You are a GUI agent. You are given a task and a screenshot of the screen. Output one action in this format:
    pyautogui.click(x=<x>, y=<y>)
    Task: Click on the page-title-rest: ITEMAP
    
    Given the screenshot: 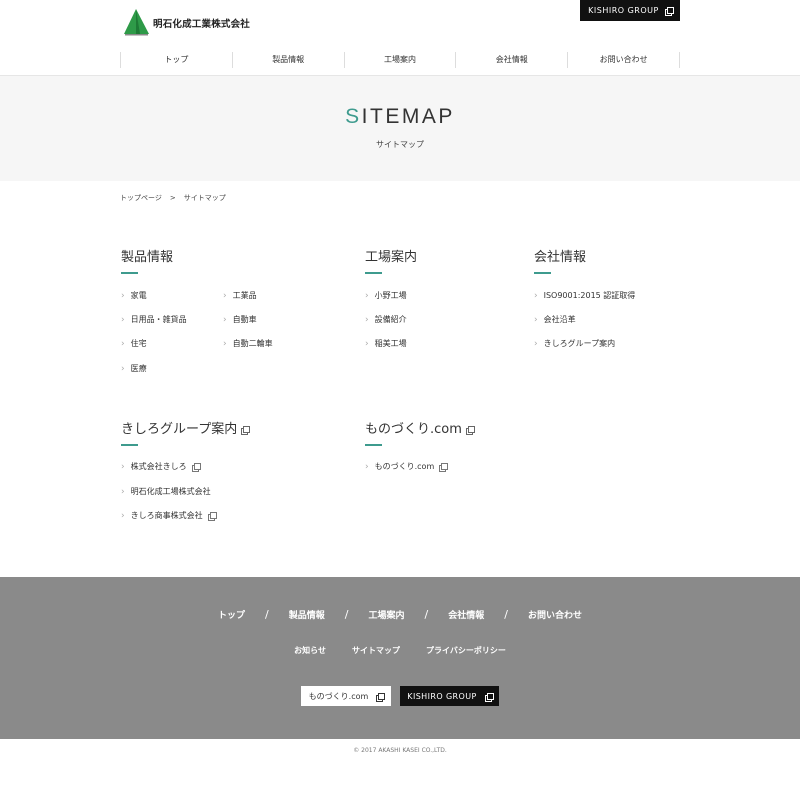 What is the action you would take?
    pyautogui.click(x=408, y=116)
    